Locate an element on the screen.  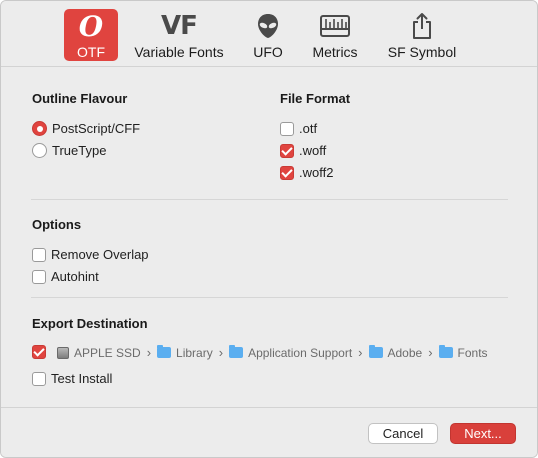
checkbox-label: Remove Overlap is located at coordinates (100, 254).